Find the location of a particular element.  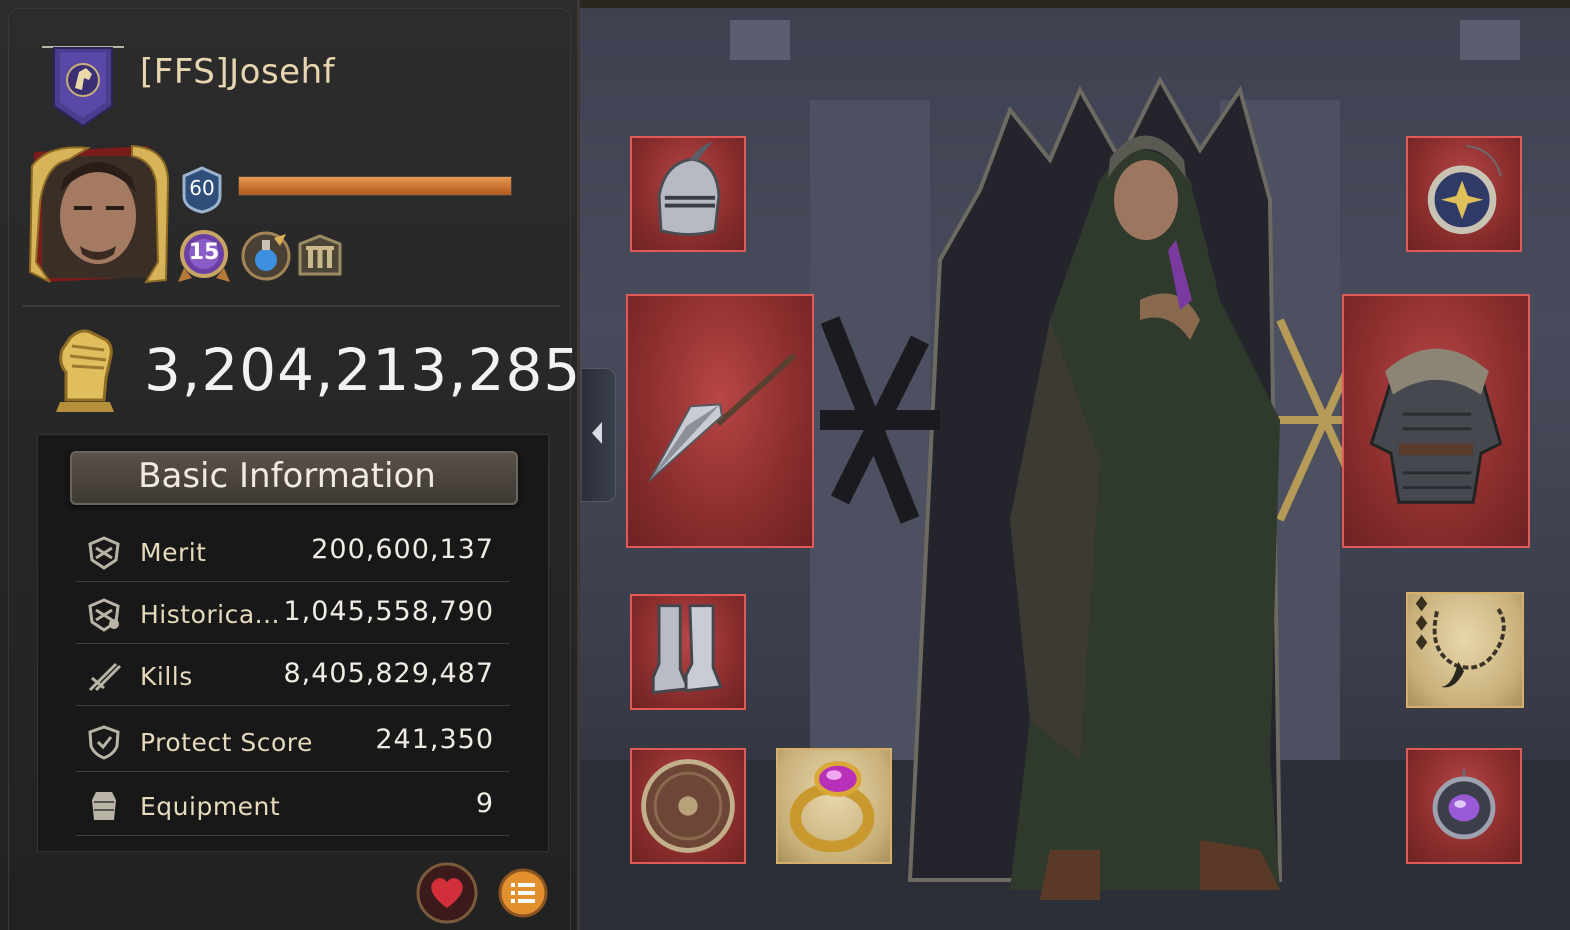

shield-icon is located at coordinates (104, 742).